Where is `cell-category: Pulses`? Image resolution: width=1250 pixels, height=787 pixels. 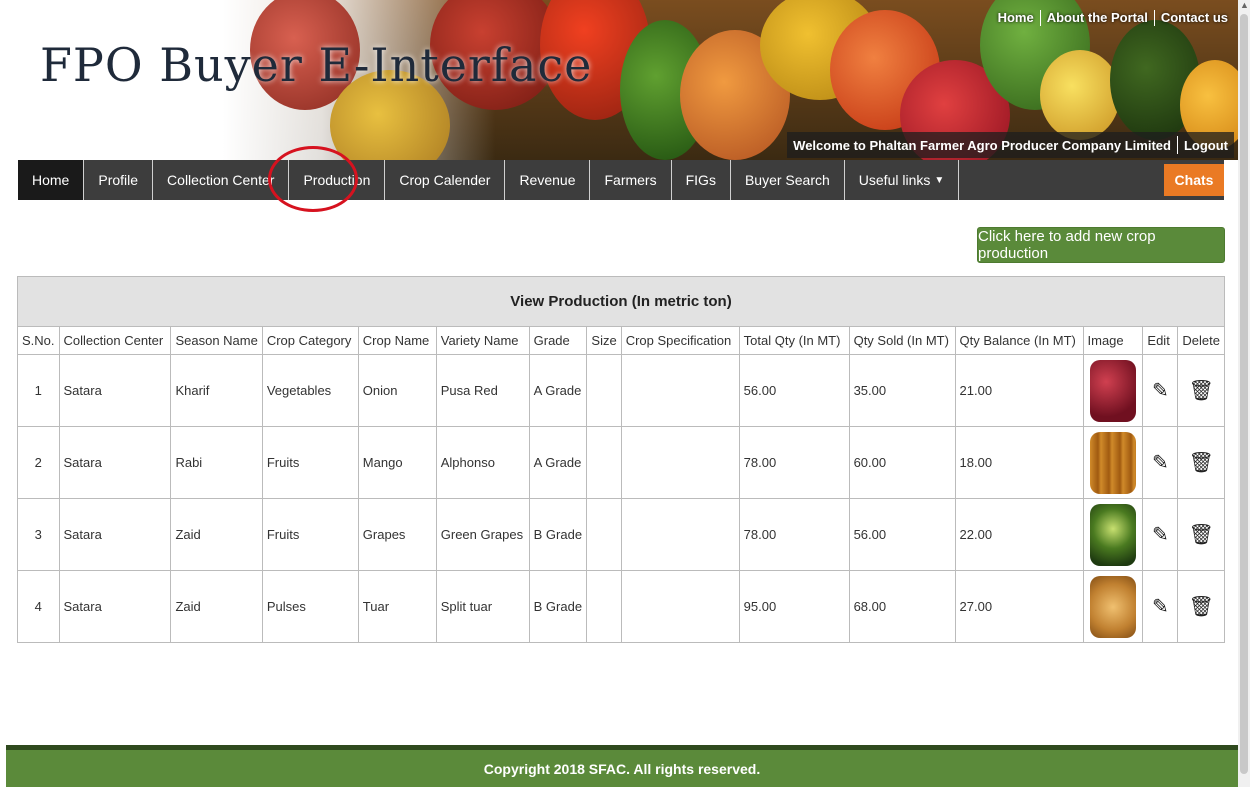
cell-category: Pulses is located at coordinates (310, 606).